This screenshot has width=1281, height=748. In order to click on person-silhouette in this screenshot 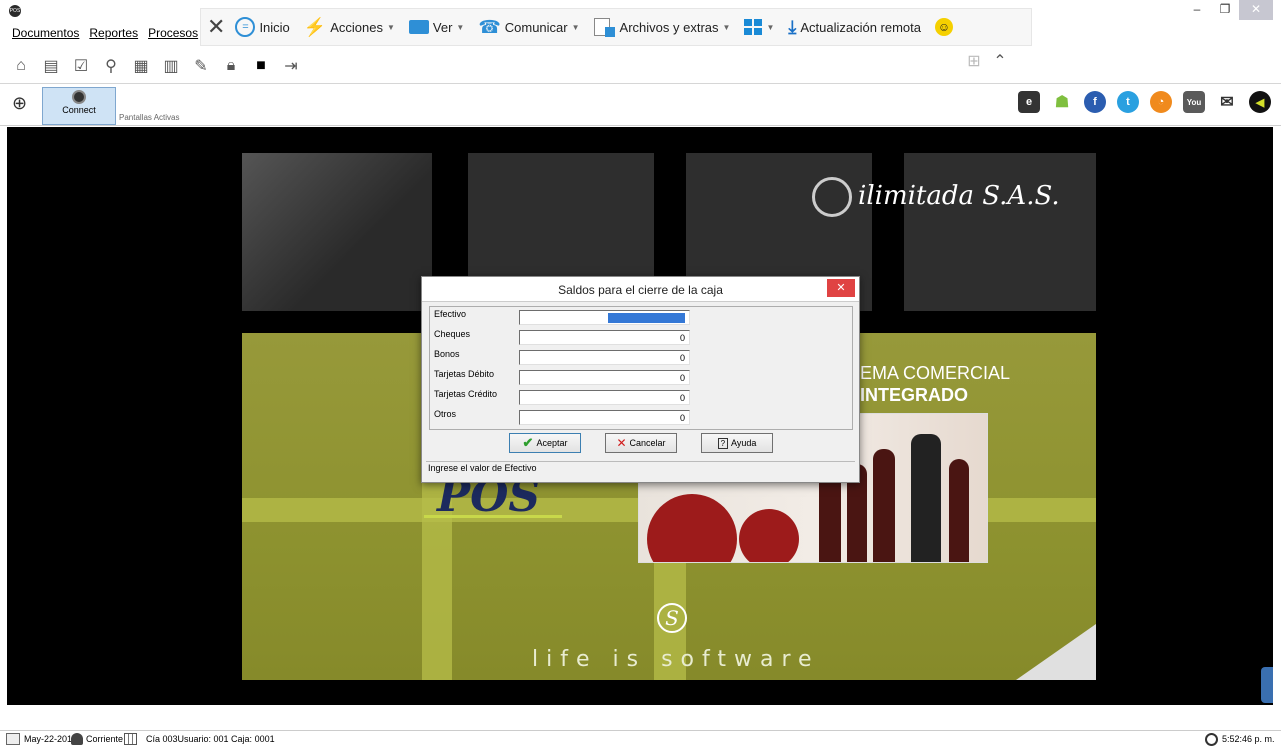, I will do `click(926, 498)`.